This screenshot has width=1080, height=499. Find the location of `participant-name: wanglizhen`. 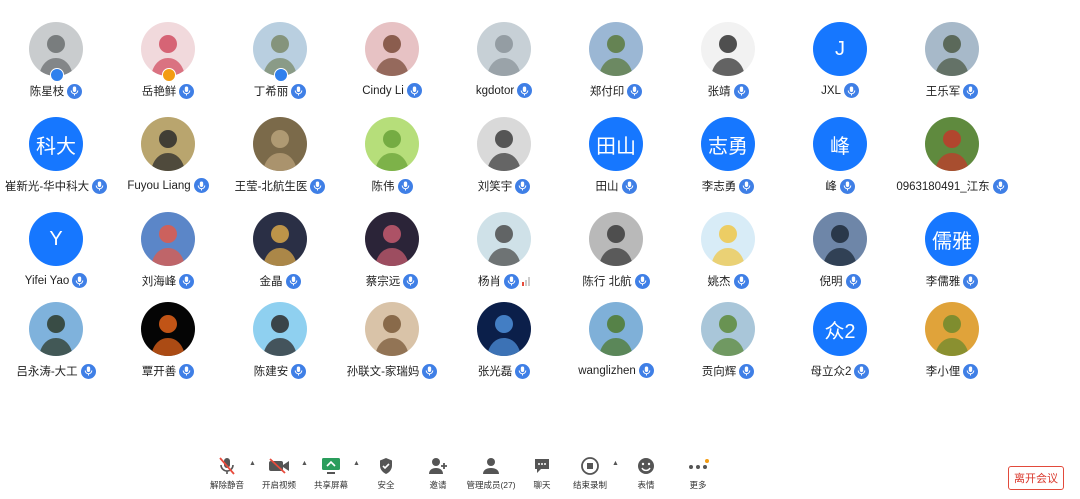

participant-name: wanglizhen is located at coordinates (607, 370).